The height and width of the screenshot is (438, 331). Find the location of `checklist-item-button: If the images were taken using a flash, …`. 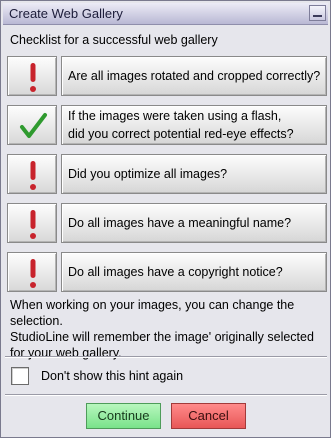

checklist-item-button: If the images were taken using a flash, … is located at coordinates (194, 125).